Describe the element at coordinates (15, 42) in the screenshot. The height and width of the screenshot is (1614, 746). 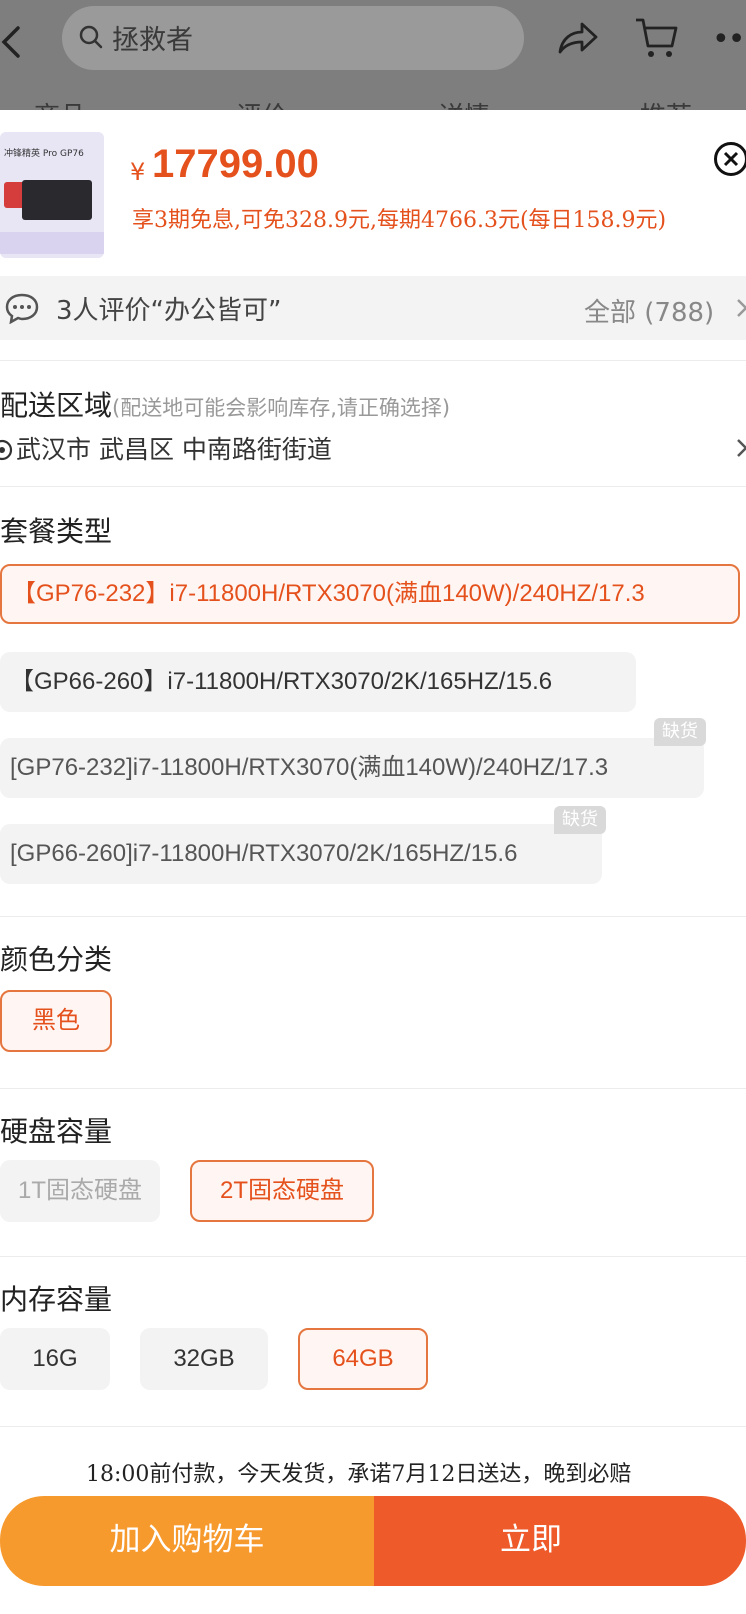
I see `back-icon` at that location.